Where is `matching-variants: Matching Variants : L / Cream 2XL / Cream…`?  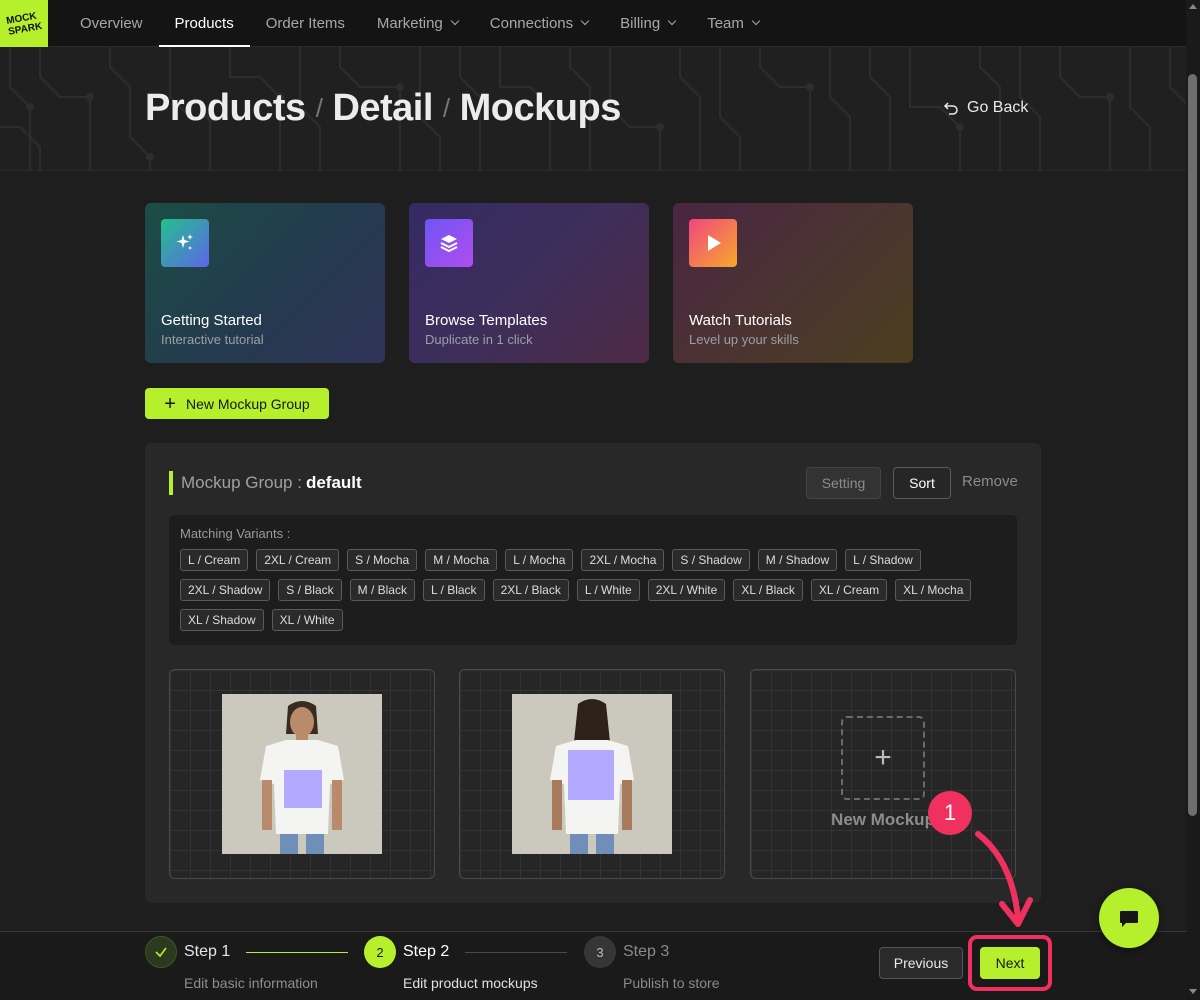
matching-variants: Matching Variants : L / Cream 2XL / Cream… is located at coordinates (593, 580).